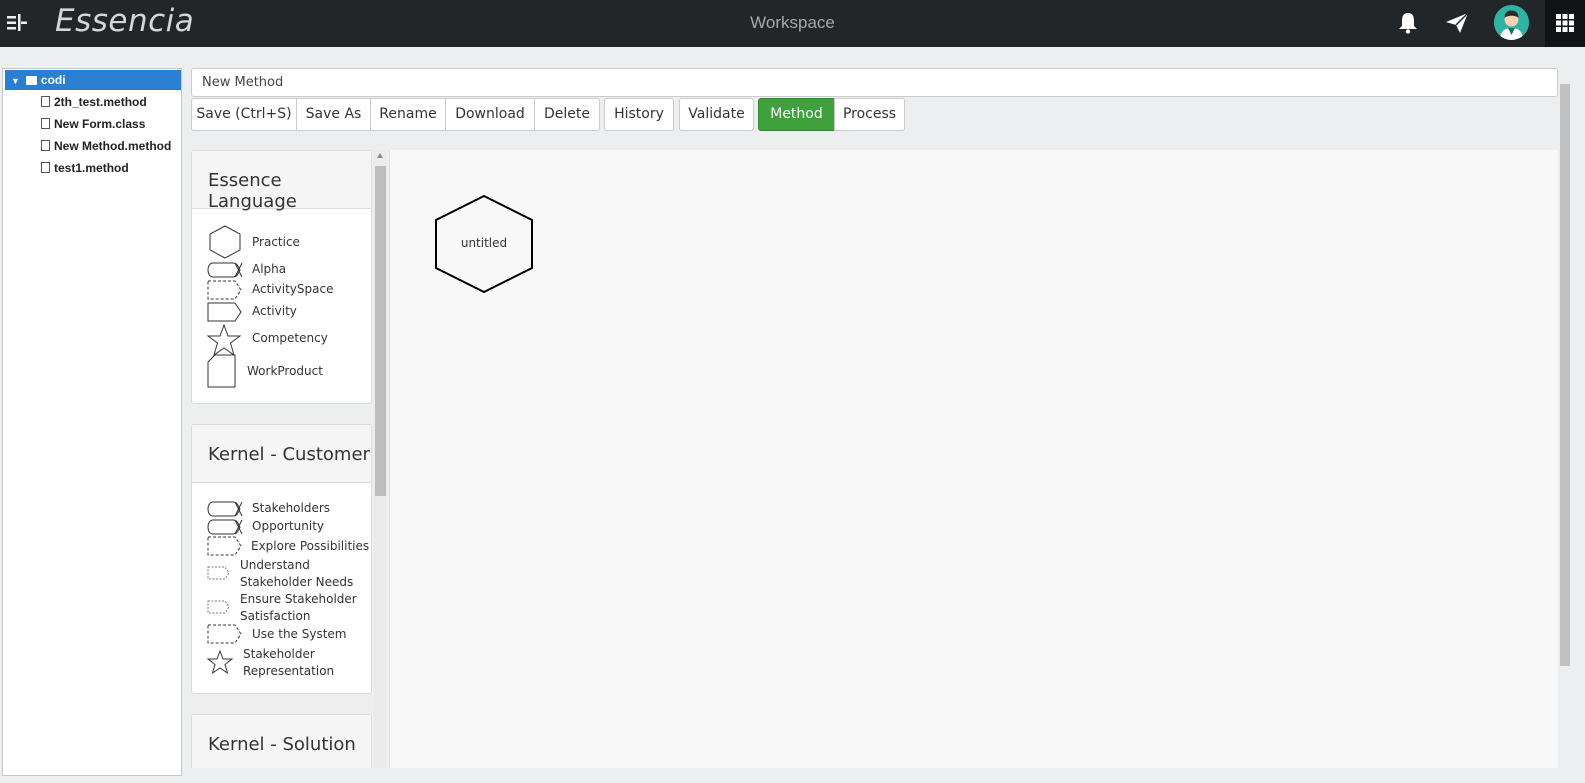 The image size is (1585, 783). What do you see at coordinates (1457, 23) in the screenshot?
I see `send-message-icon` at bounding box center [1457, 23].